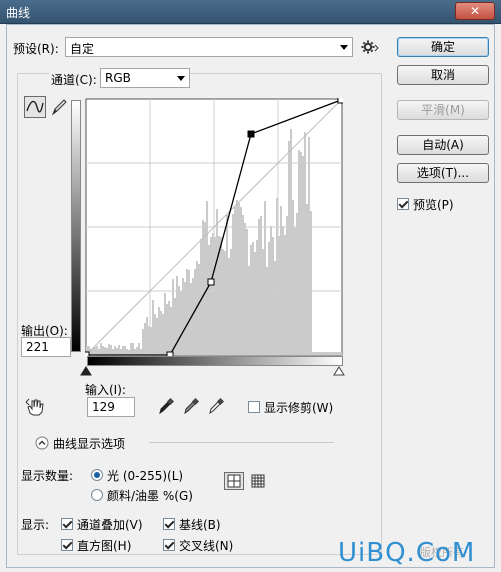  I want to click on simple-grid-button, so click(234, 481).